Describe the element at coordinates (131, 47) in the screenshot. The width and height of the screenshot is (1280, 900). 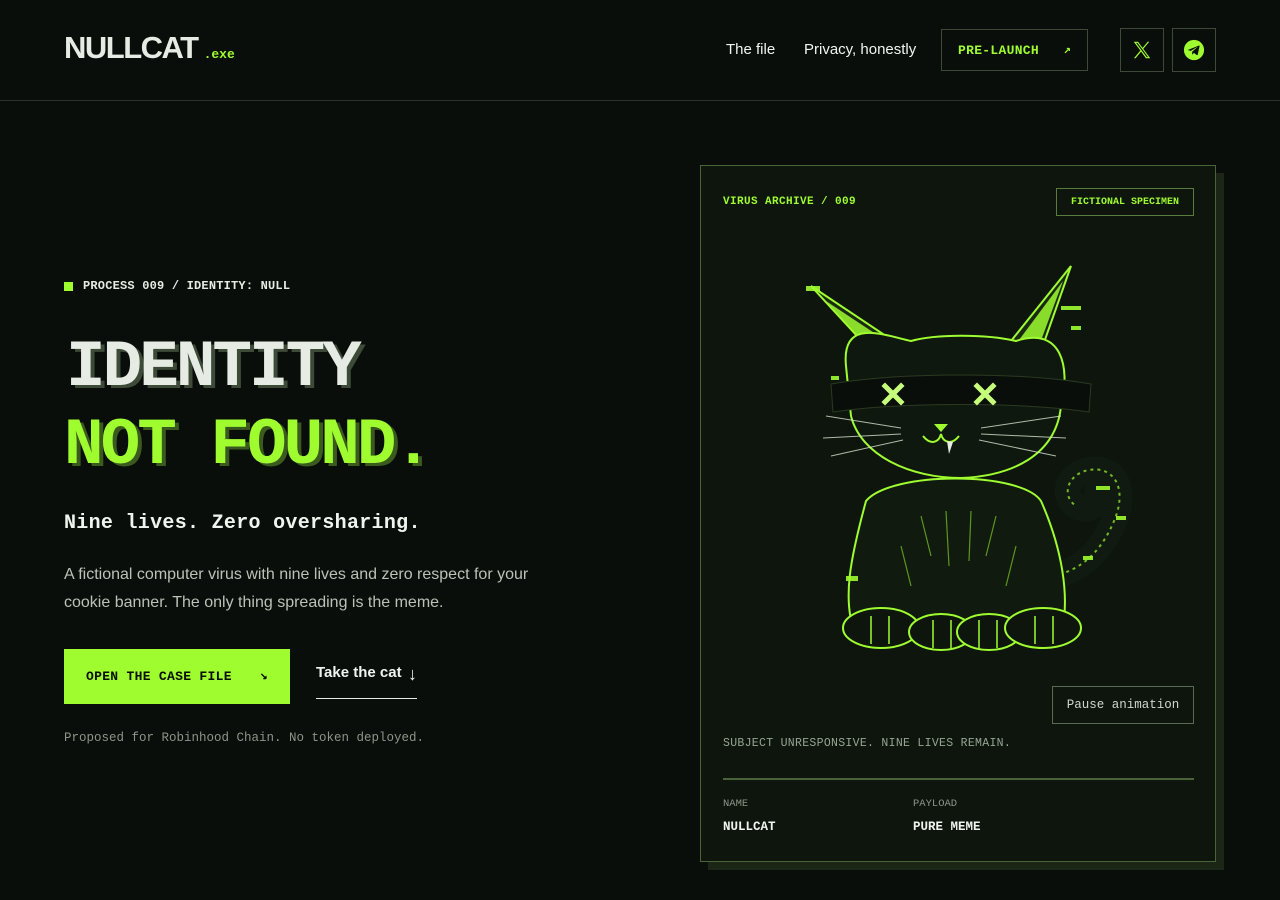
I see `logo-name: NULLCAT` at that location.